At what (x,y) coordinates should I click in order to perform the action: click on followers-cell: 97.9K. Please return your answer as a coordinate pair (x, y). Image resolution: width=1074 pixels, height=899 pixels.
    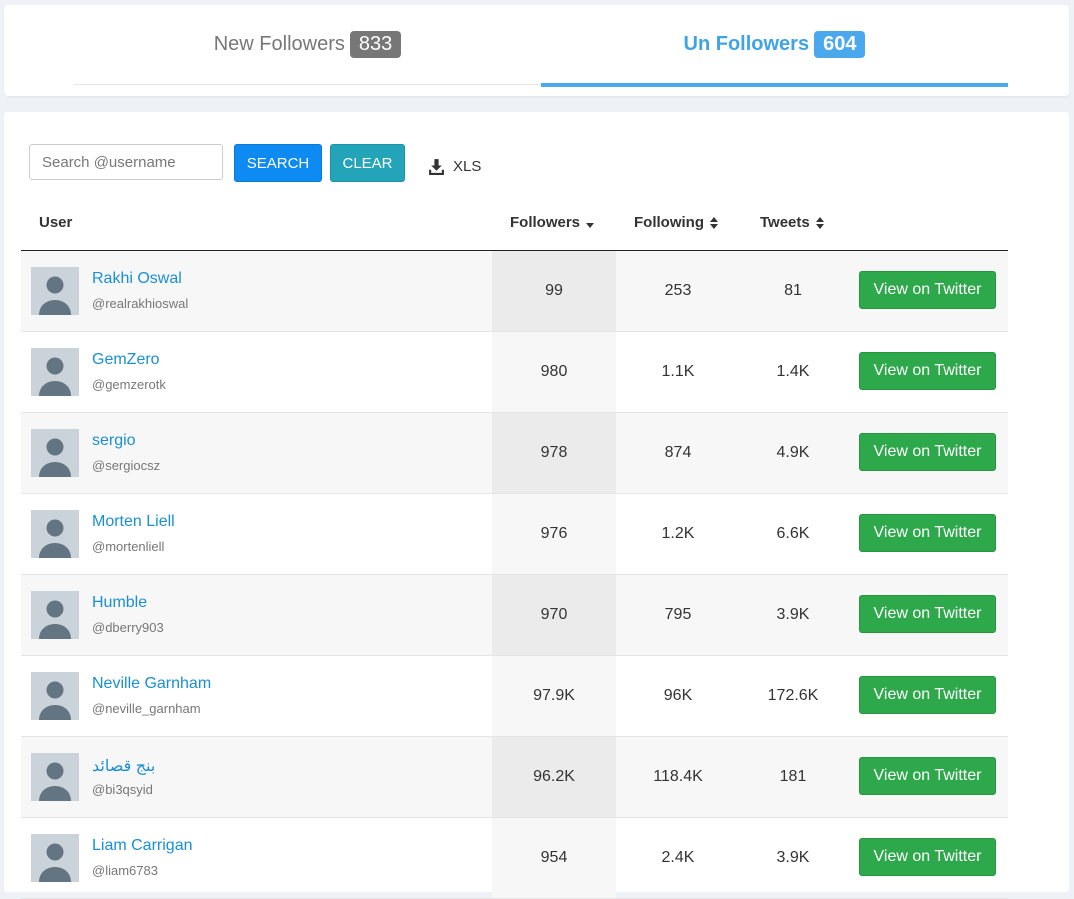
    Looking at the image, I should click on (554, 696).